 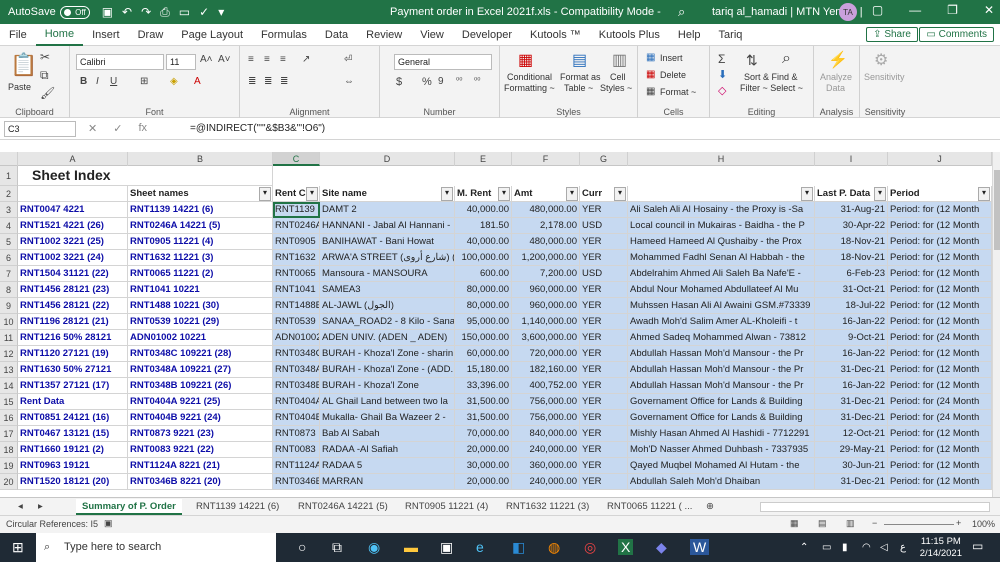 I want to click on cell-monthly-rent: 80,000.00, so click(x=483, y=306).